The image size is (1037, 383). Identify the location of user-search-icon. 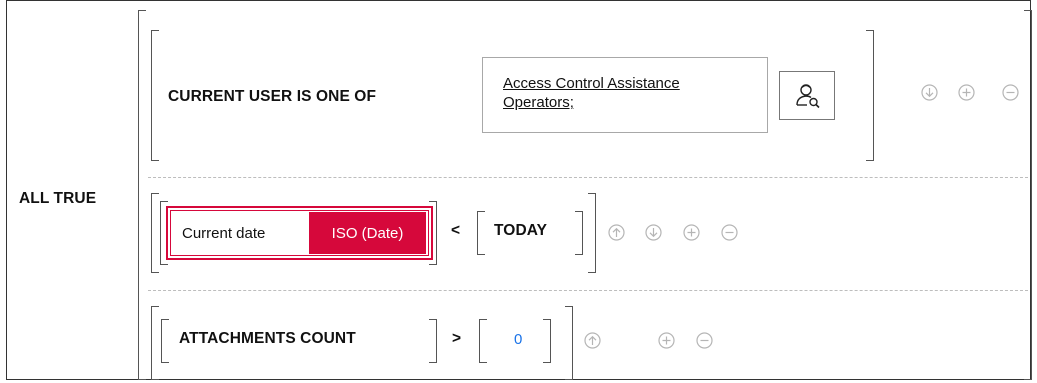
(808, 98).